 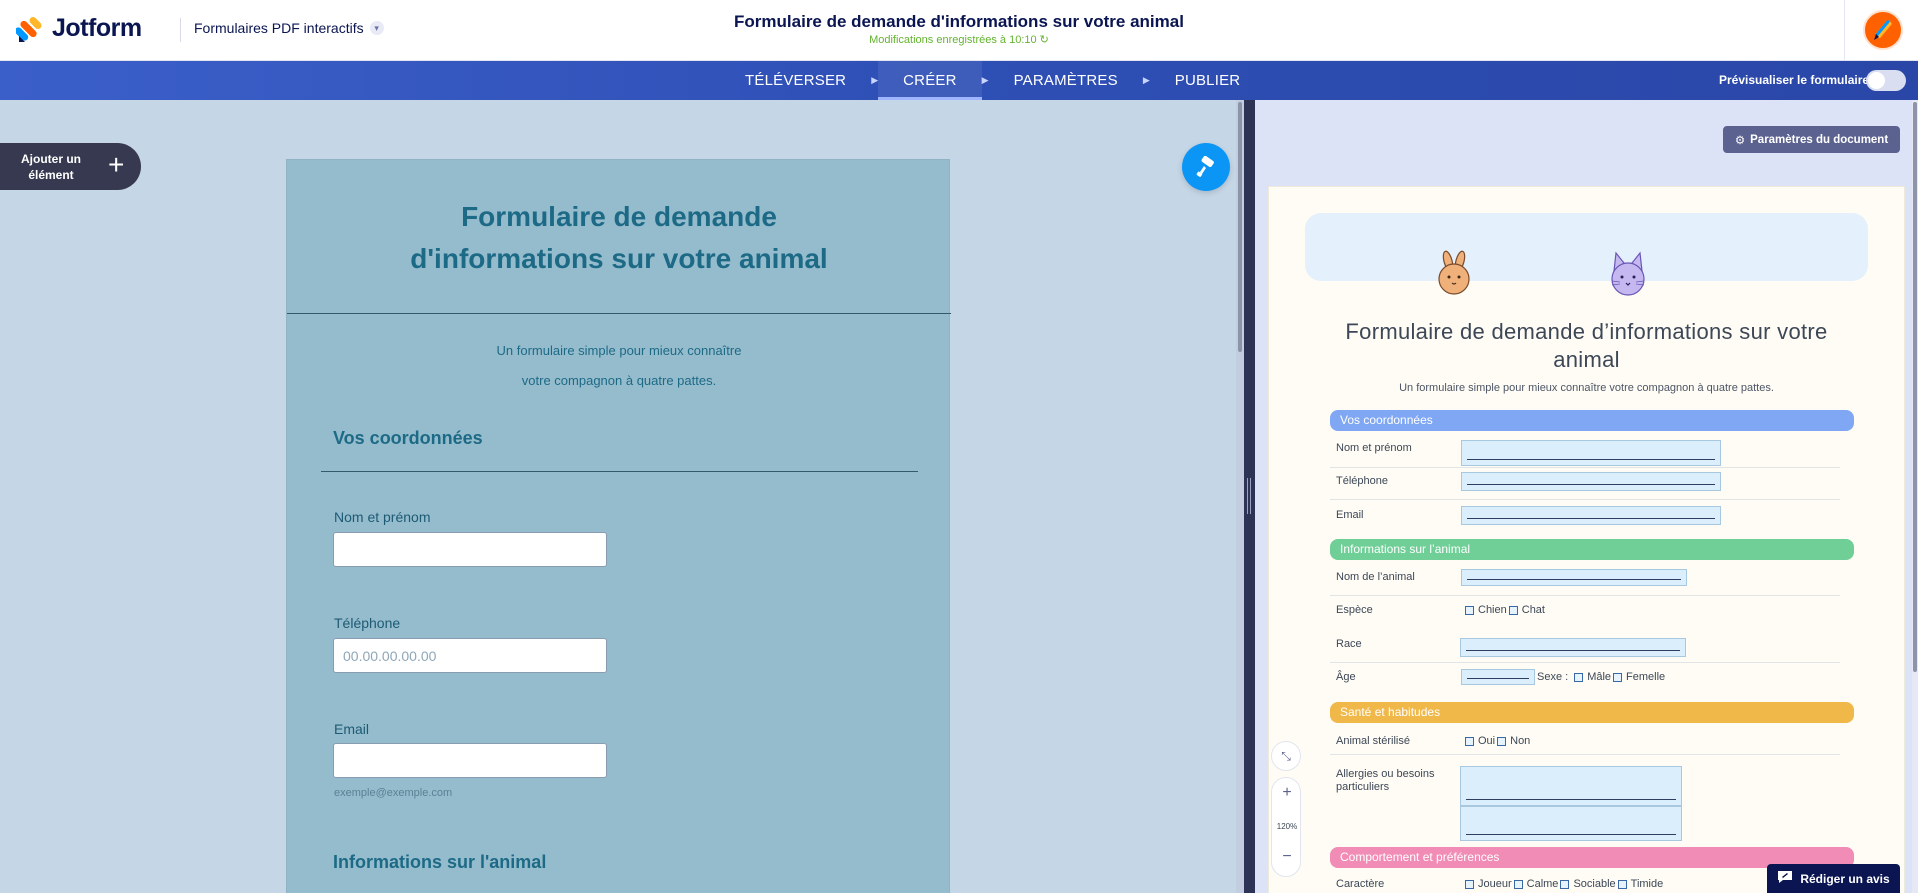 I want to click on name-label: Nom et prénom, so click(x=382, y=517).